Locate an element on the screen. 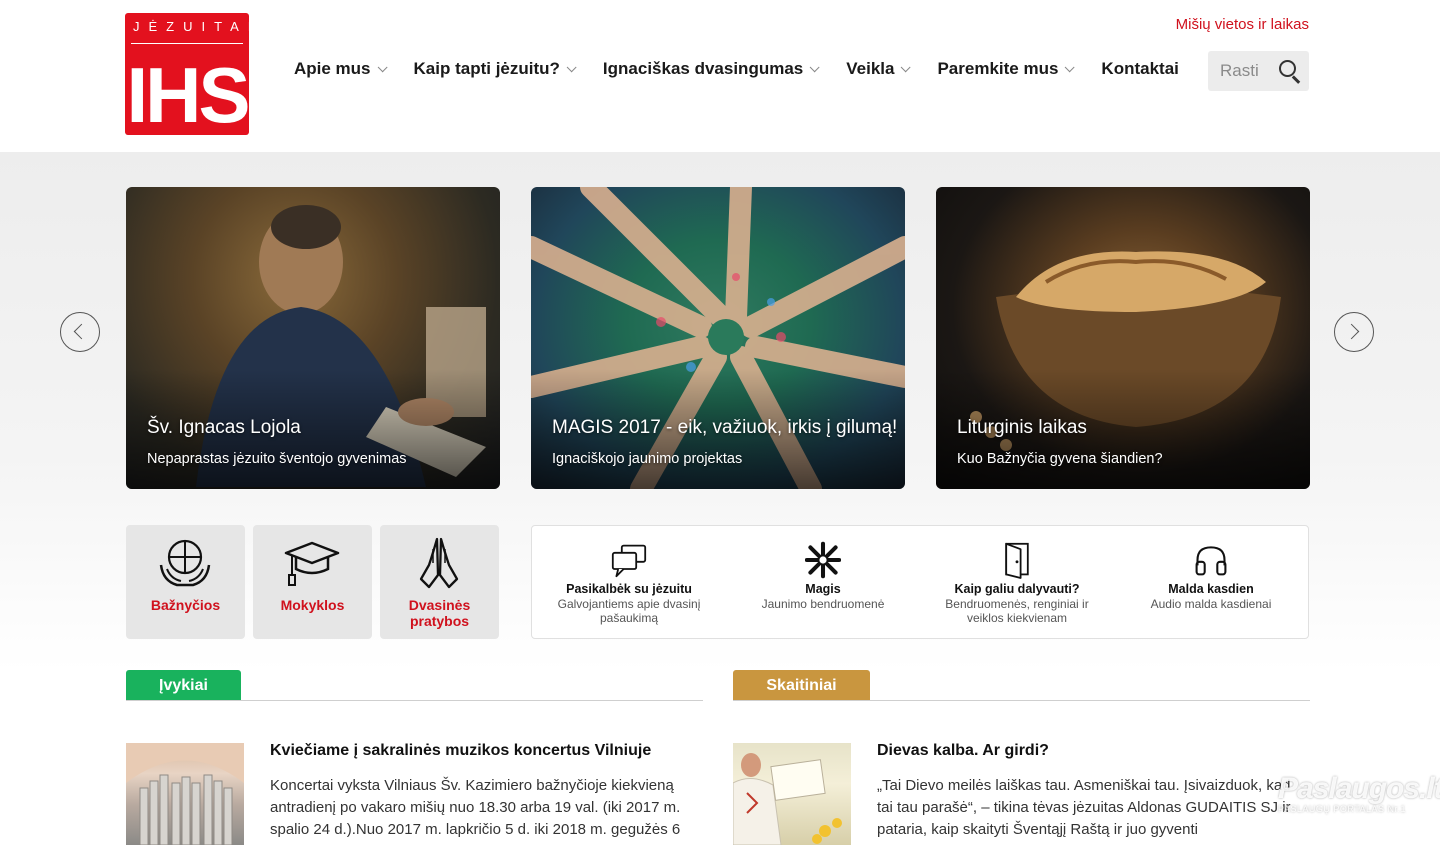 This screenshot has height=845, width=1440. panel-title: Pasikalbėk su jėzuitu is located at coordinates (629, 589).